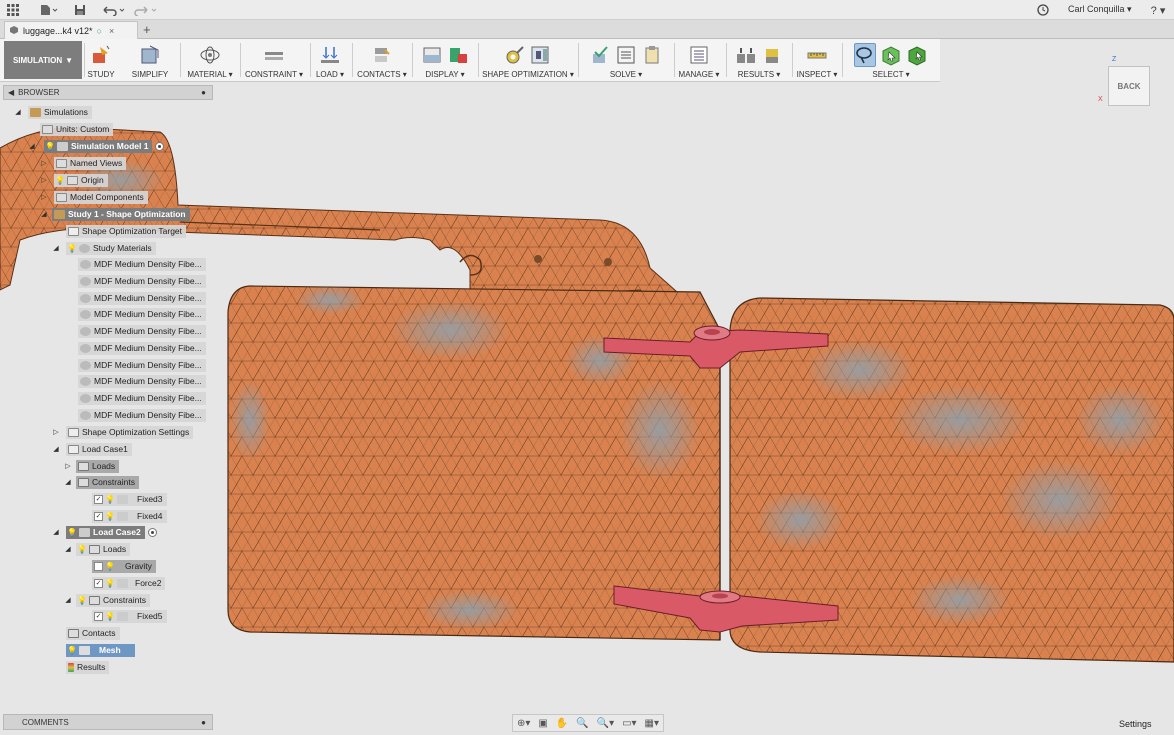  I want to click on tree-item-simulations: ◢ Simulations, so click(53, 112).